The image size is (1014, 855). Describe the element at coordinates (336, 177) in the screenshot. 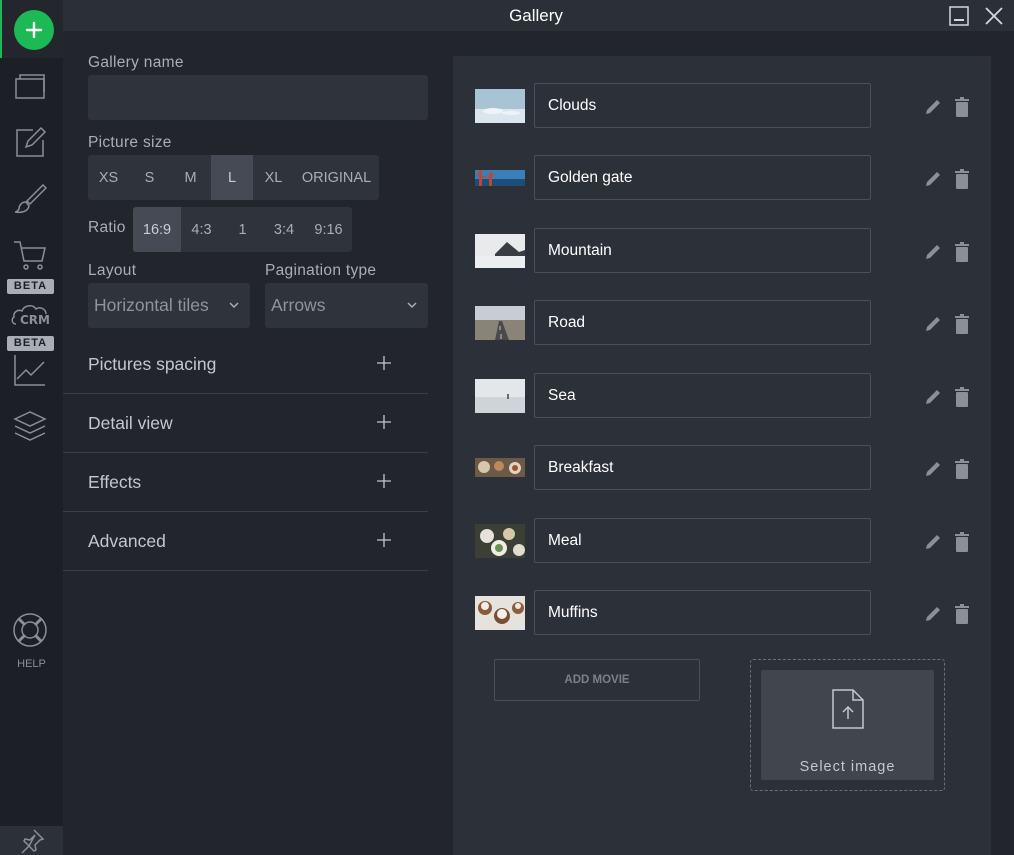

I see `size-option-original: ORIGINAL` at that location.